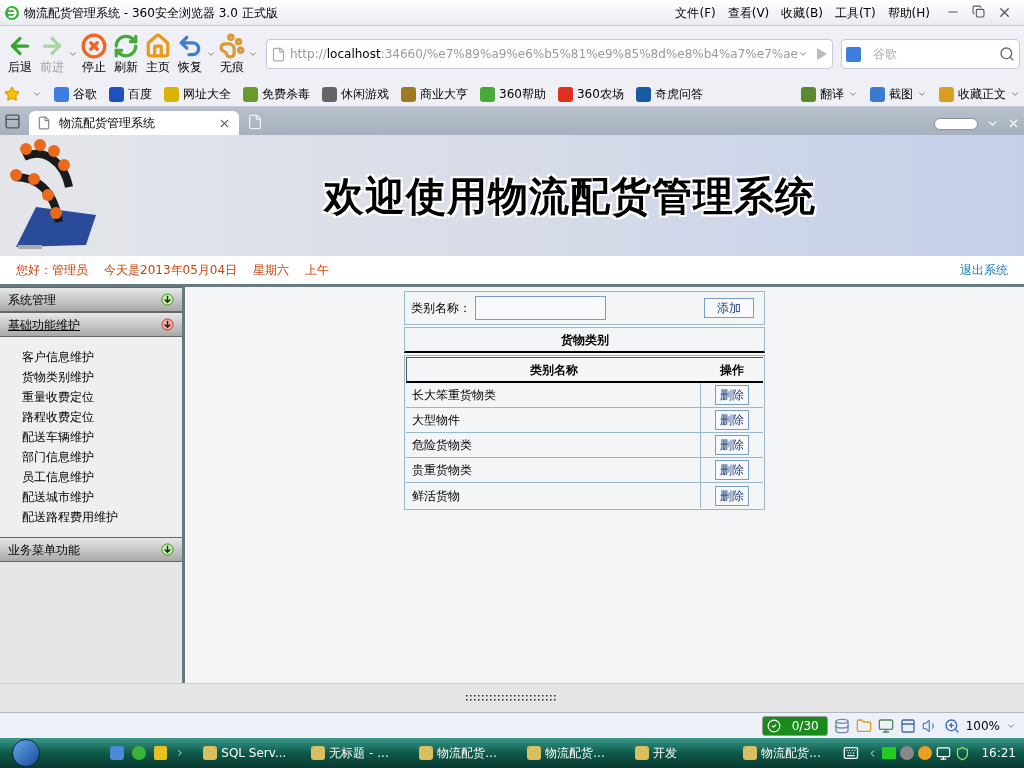 Image resolution: width=1024 pixels, height=768 pixels. I want to click on panel-icon, so click(907, 725).